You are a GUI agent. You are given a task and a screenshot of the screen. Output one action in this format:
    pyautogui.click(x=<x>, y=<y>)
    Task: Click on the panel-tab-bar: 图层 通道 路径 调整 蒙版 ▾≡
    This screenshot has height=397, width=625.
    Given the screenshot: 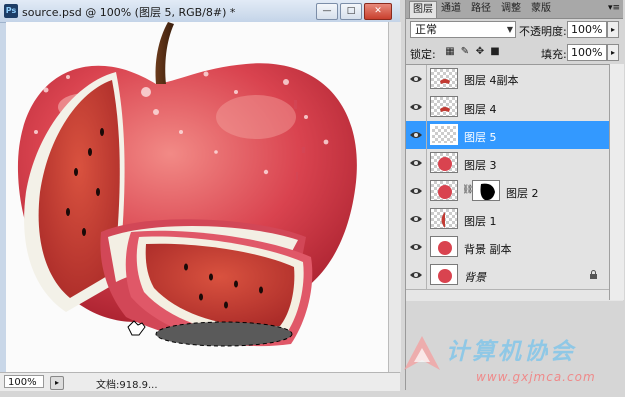 What is the action you would take?
    pyautogui.click(x=514, y=9)
    